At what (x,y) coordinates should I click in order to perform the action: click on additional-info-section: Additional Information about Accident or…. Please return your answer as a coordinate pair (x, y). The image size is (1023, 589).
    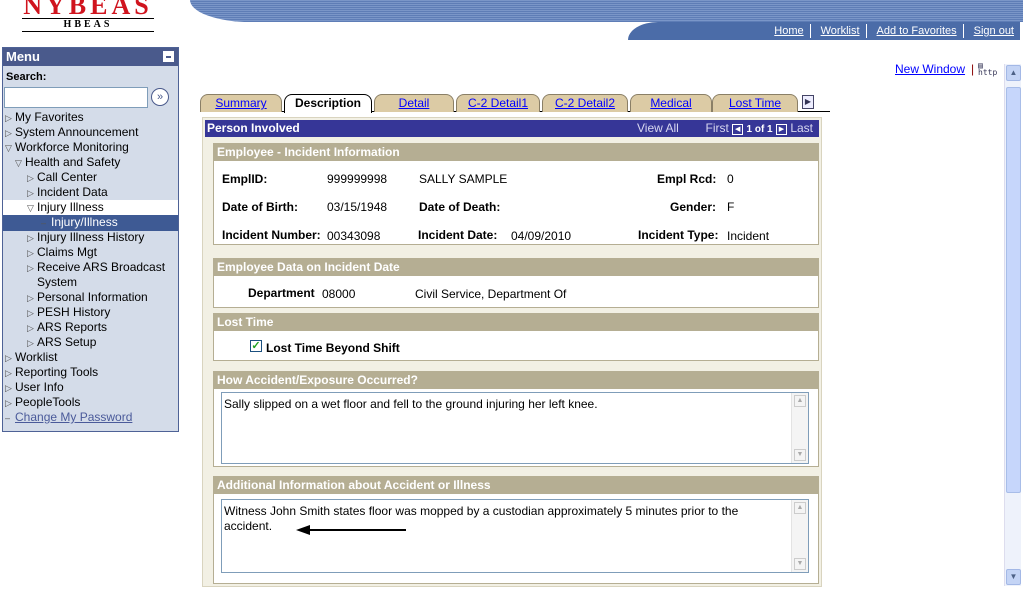
    Looking at the image, I should click on (516, 530).